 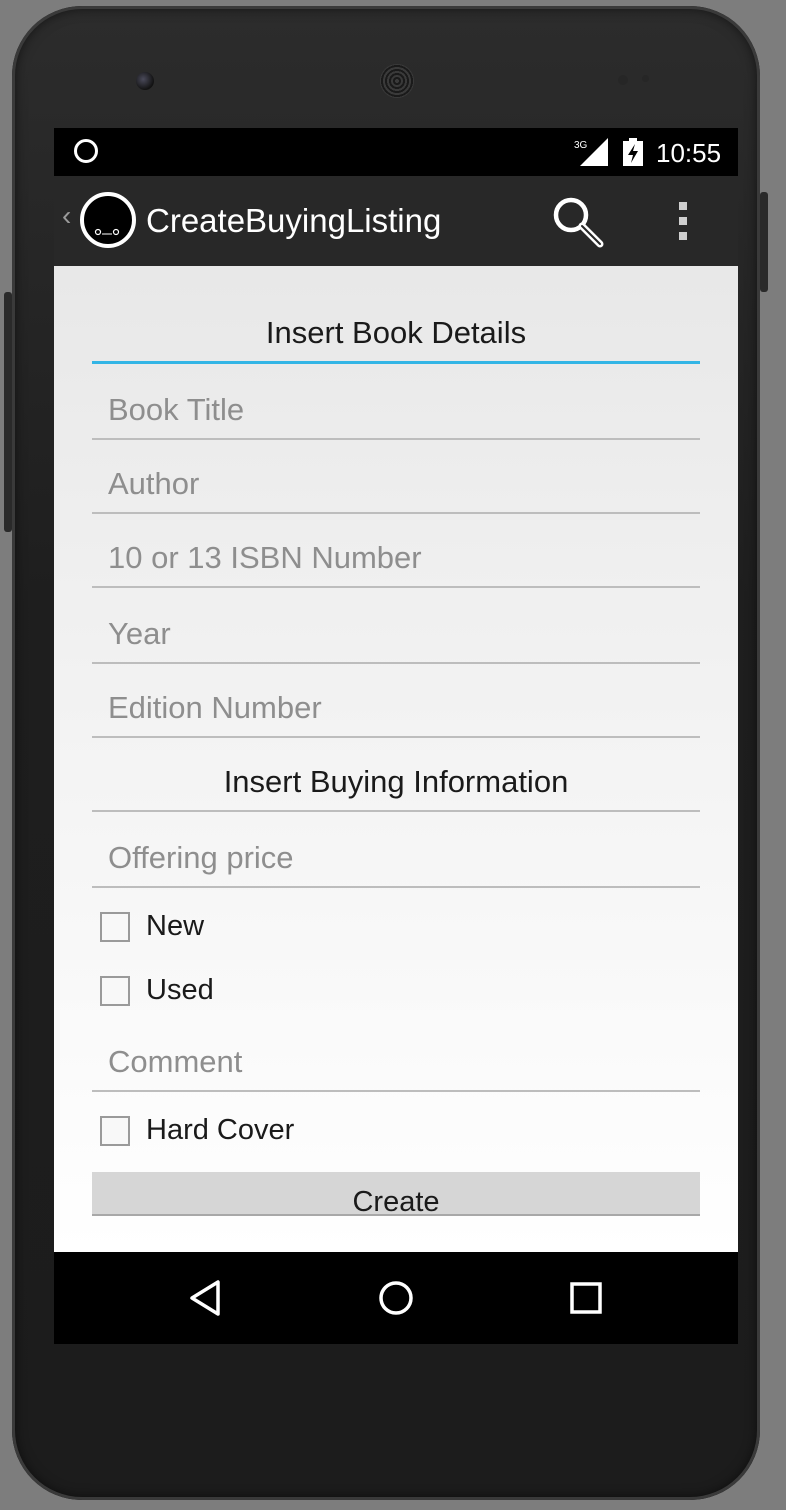 What do you see at coordinates (623, 80) in the screenshot?
I see `proximity-sensor` at bounding box center [623, 80].